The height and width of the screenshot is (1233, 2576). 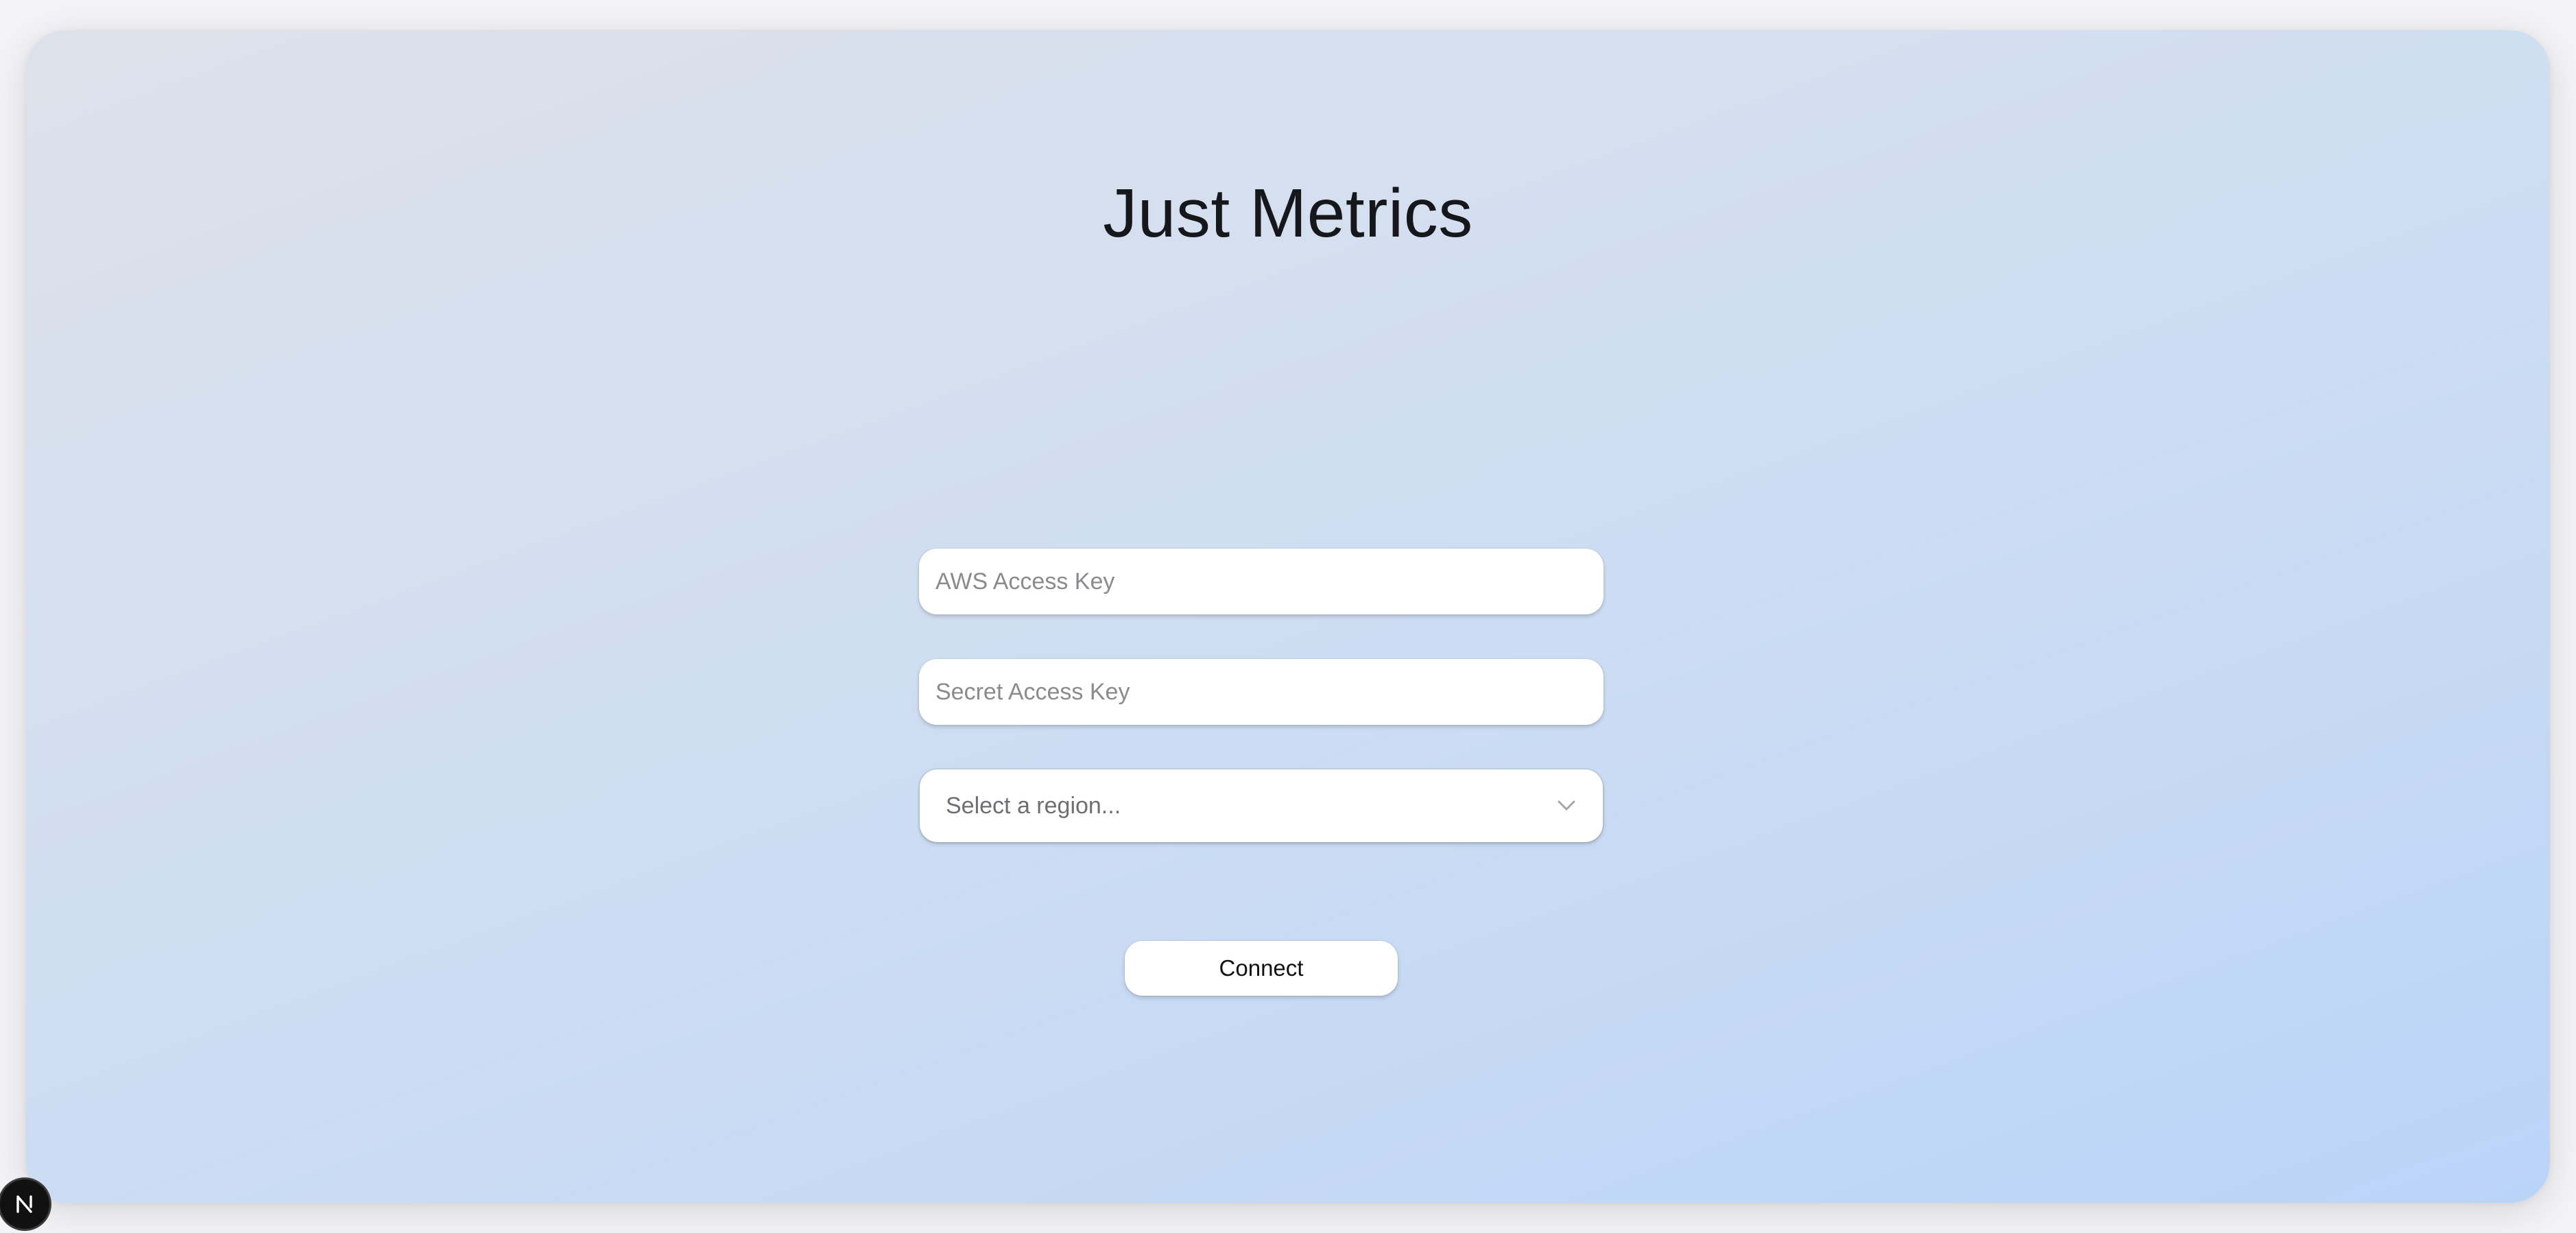 I want to click on app-title: Just Metrics, so click(x=1288, y=213).